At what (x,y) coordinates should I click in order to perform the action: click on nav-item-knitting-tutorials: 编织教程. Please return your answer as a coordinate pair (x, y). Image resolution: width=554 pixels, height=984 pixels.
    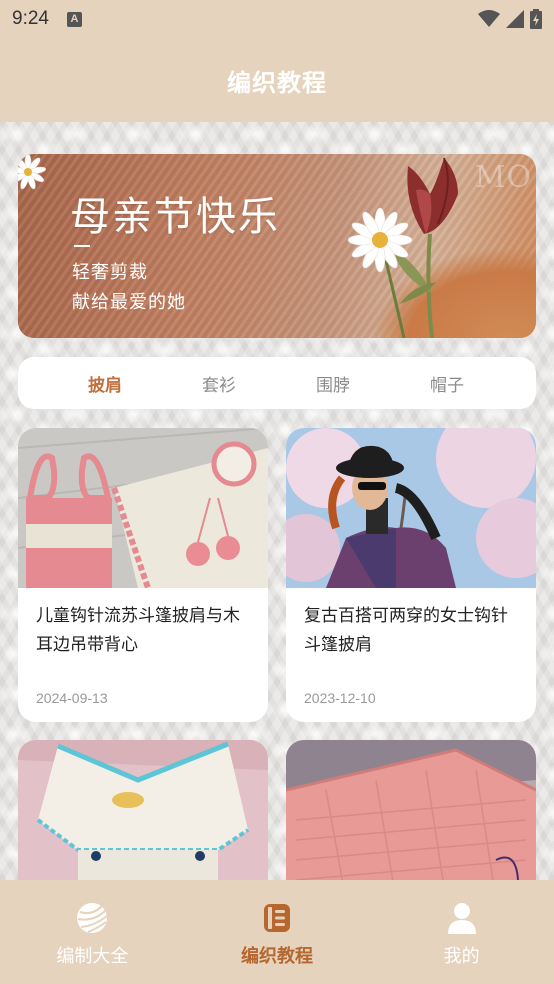
    Looking at the image, I should click on (277, 924).